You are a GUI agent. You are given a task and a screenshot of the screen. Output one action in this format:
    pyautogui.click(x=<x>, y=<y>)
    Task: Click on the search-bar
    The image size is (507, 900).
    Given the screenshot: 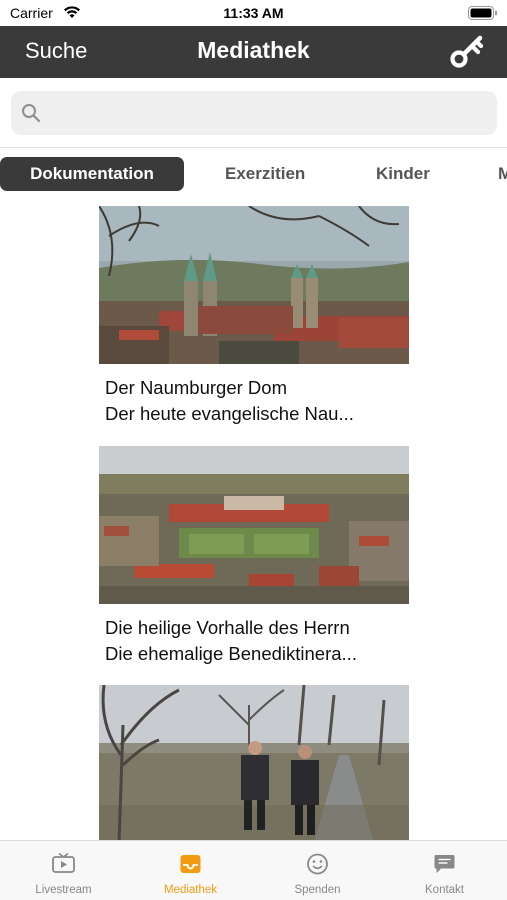 What is the action you would take?
    pyautogui.click(x=254, y=113)
    